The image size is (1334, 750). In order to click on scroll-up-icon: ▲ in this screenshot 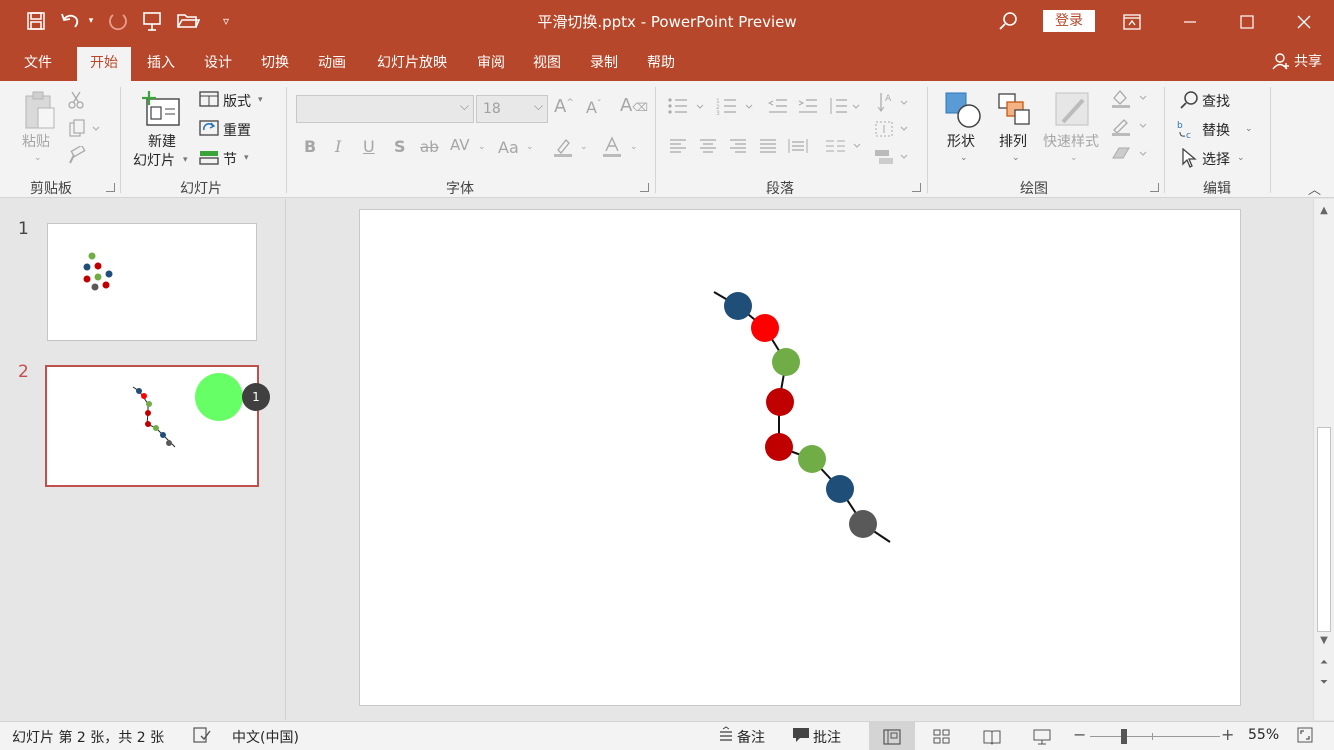, I will do `click(1324, 211)`.